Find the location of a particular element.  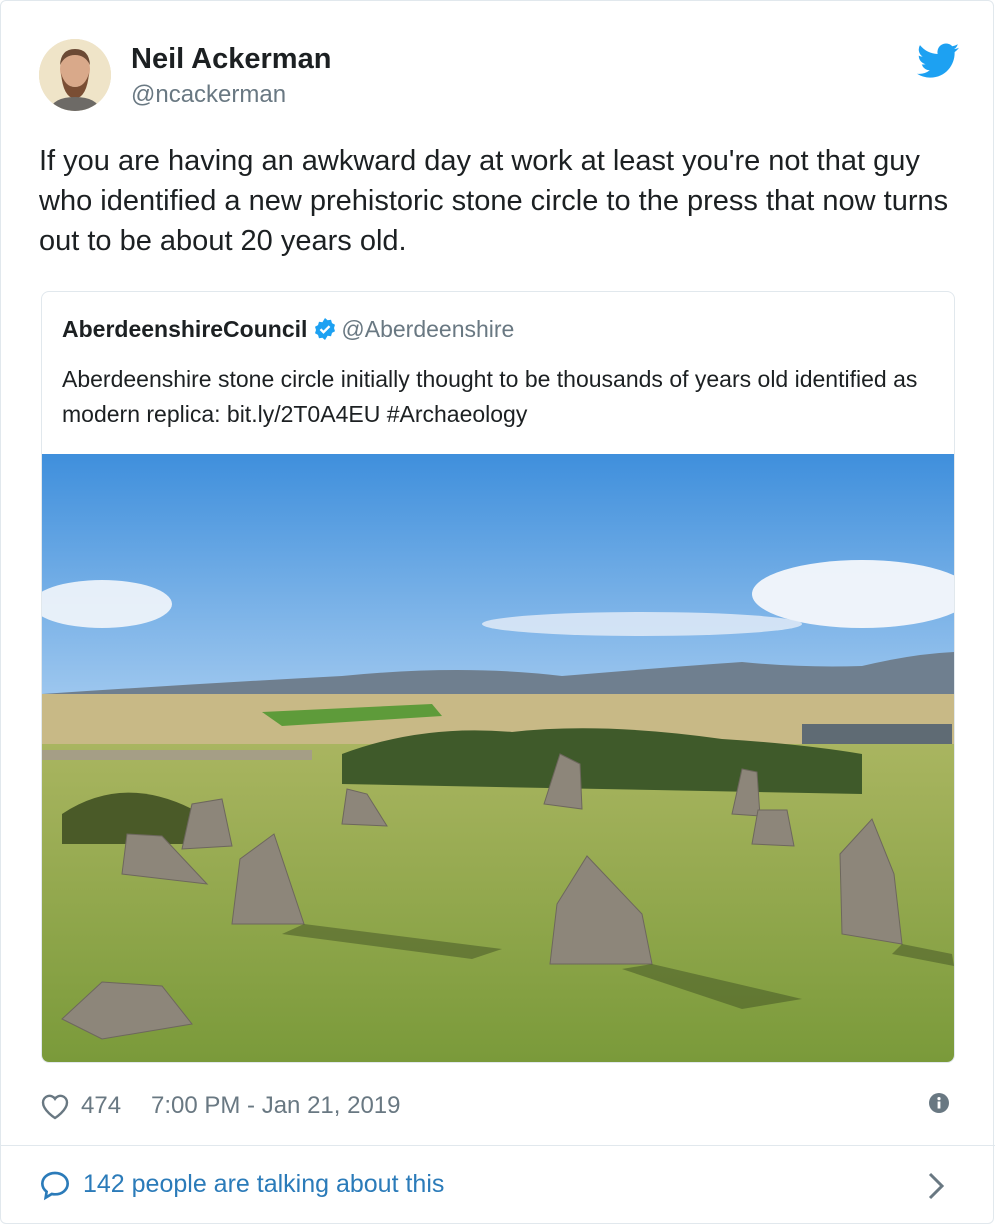

tweet-meta: 474 7:00 PM - Jan 21, 2019 is located at coordinates (499, 1105).